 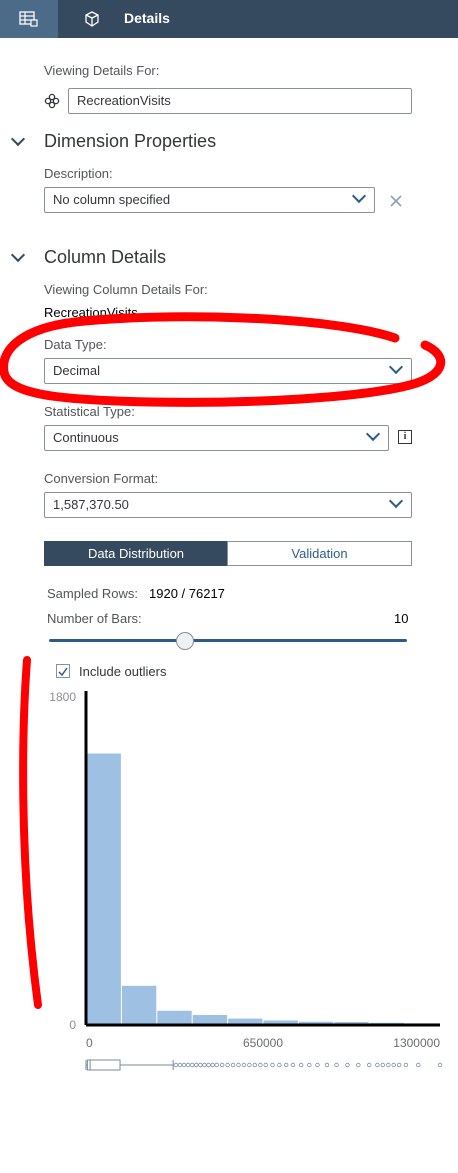 I want to click on sampled-rows-label: Sampled Rows:, so click(x=93, y=593).